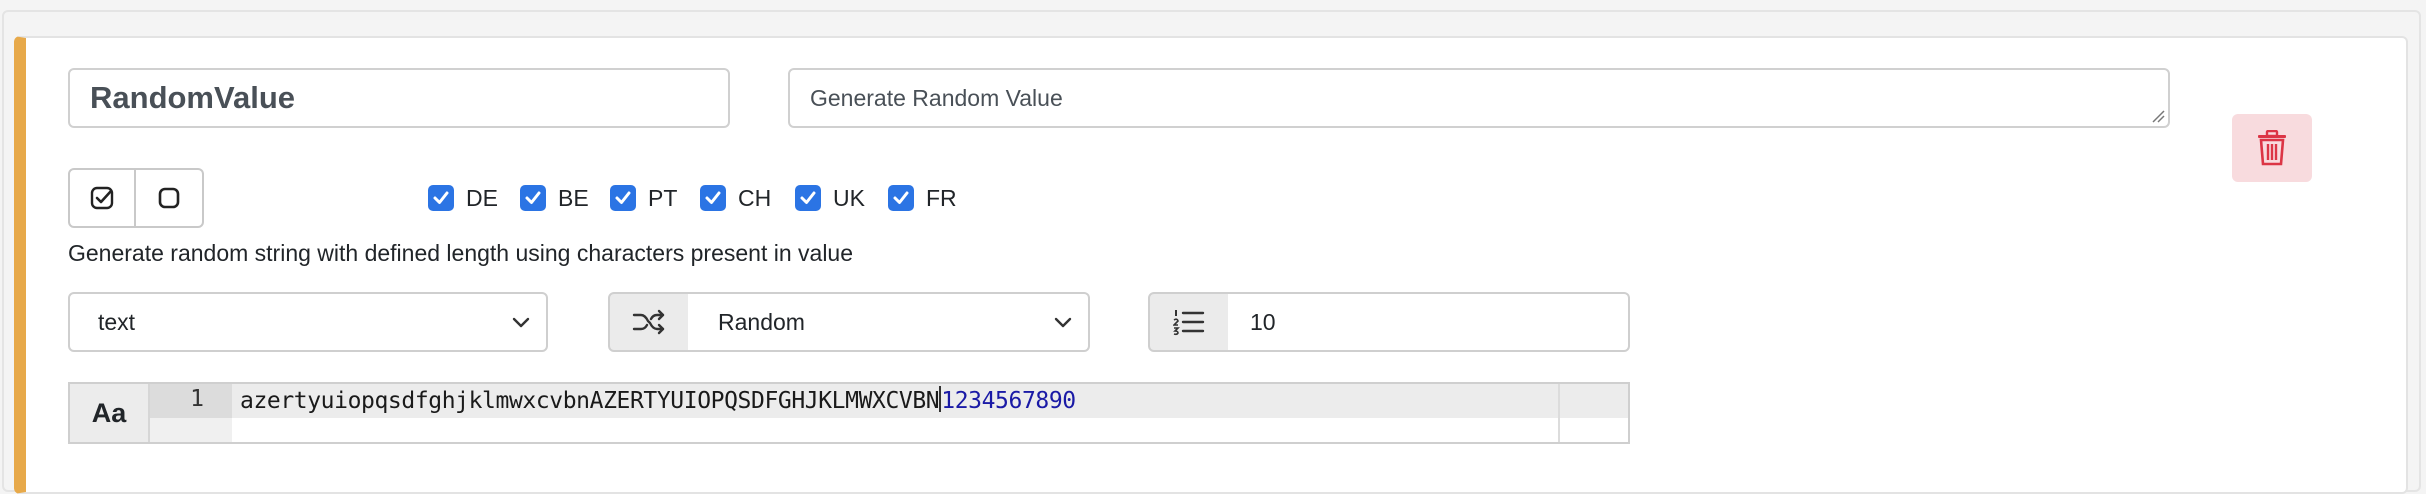 The image size is (2426, 494). What do you see at coordinates (663, 197) in the screenshot?
I see `country-label: PT` at bounding box center [663, 197].